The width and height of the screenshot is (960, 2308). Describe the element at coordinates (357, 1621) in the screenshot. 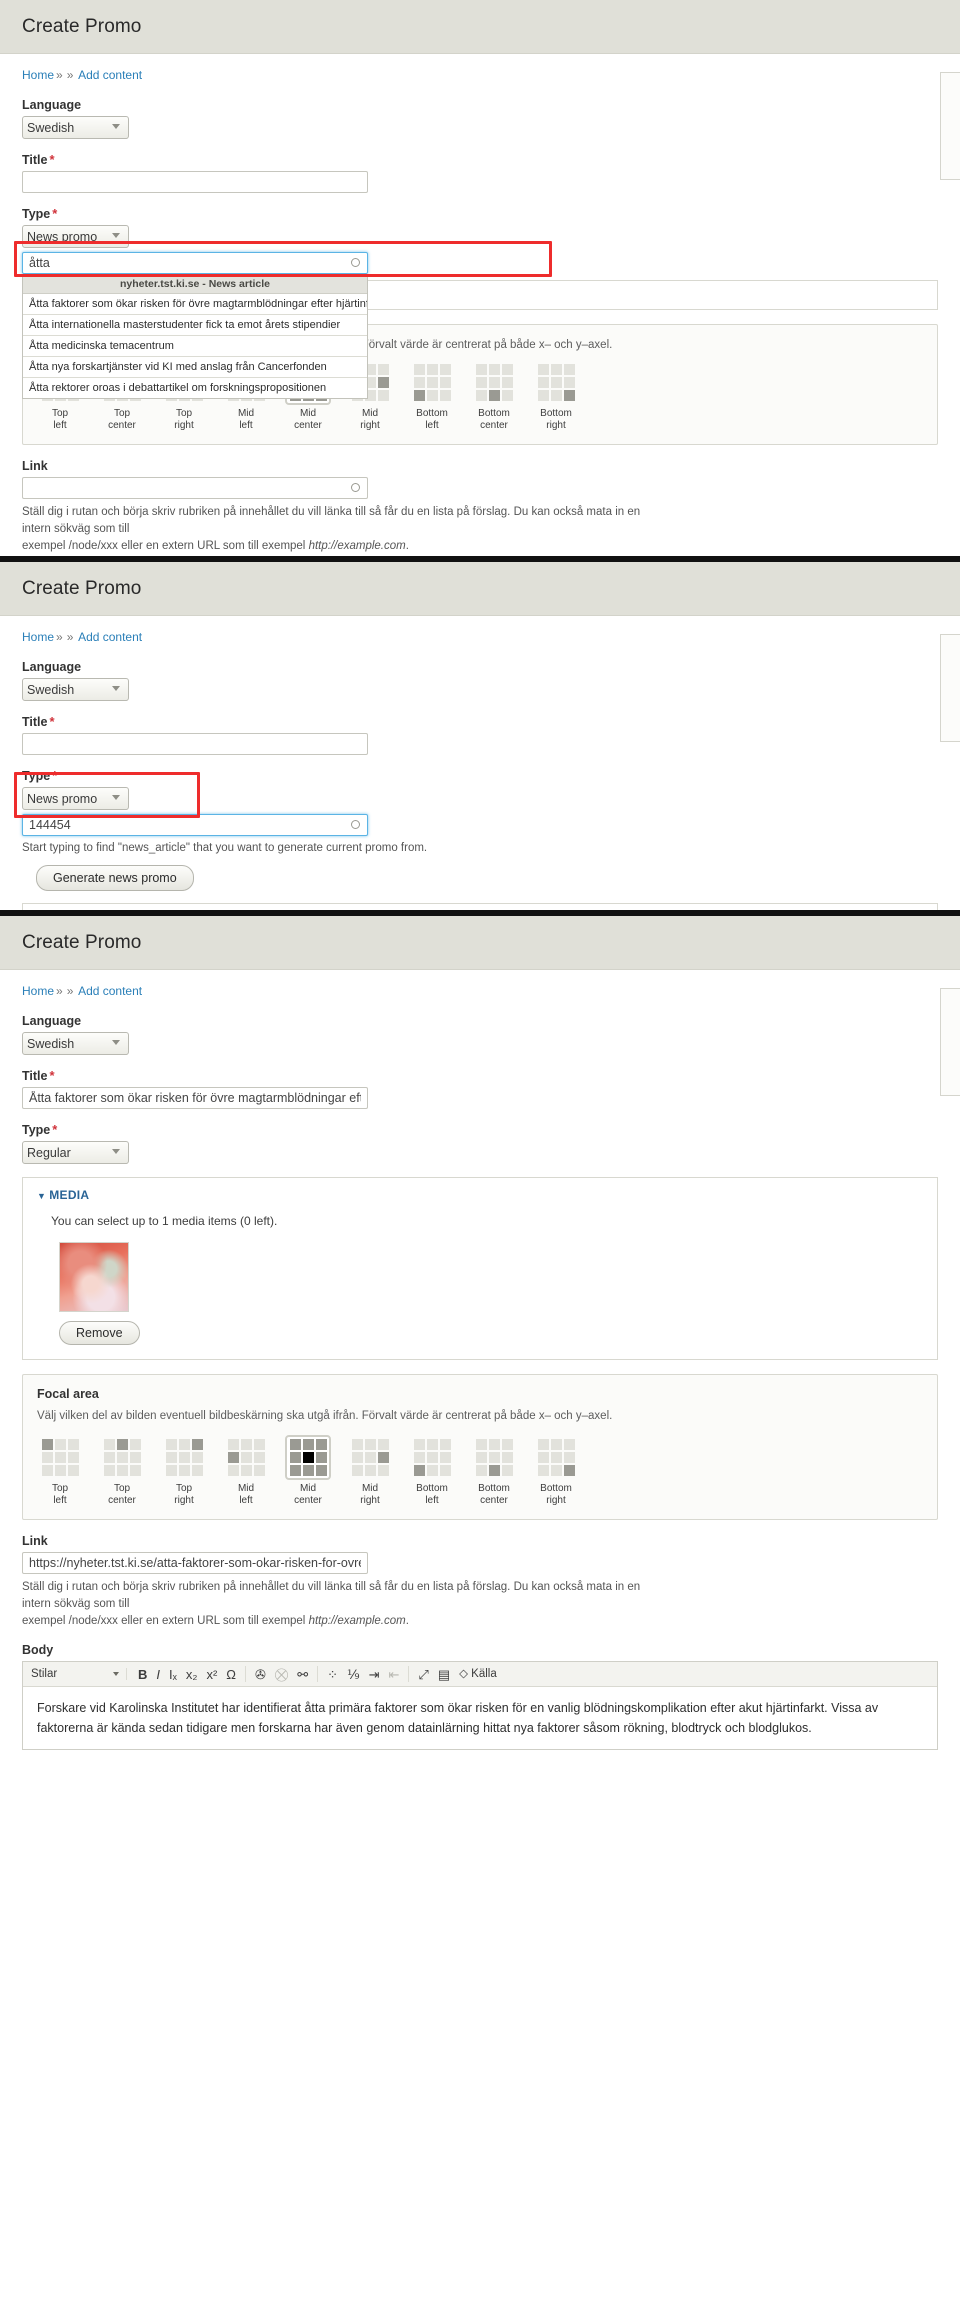

I see `example-url: http://example.com` at that location.